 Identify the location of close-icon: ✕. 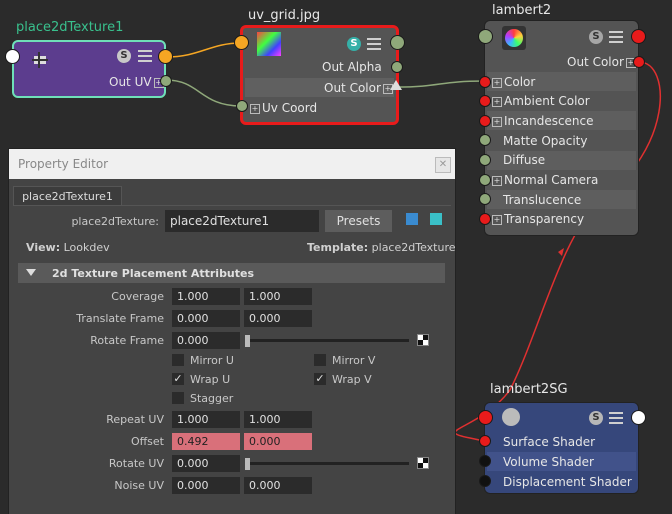
(443, 165).